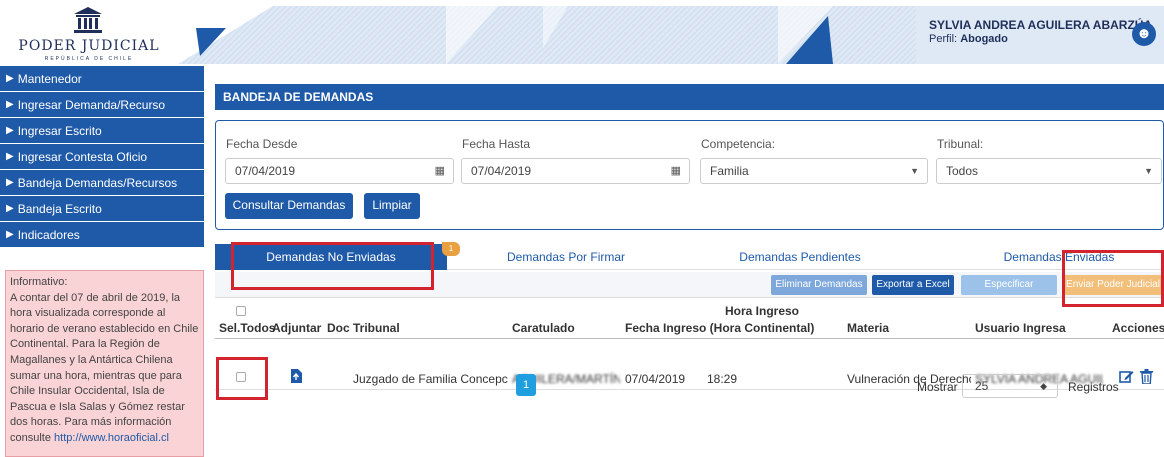  I want to click on sidebar-item-bandeja-escrito: ▶ Bandeja Escrito, so click(102, 209).